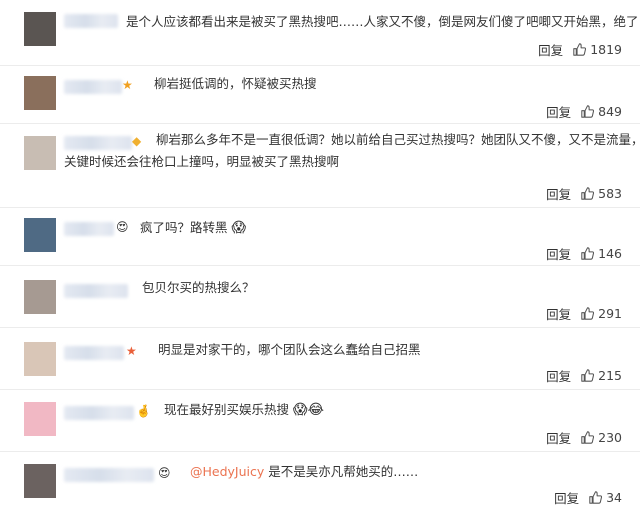 The image size is (640, 521). I want to click on like-button: 34, so click(605, 497).